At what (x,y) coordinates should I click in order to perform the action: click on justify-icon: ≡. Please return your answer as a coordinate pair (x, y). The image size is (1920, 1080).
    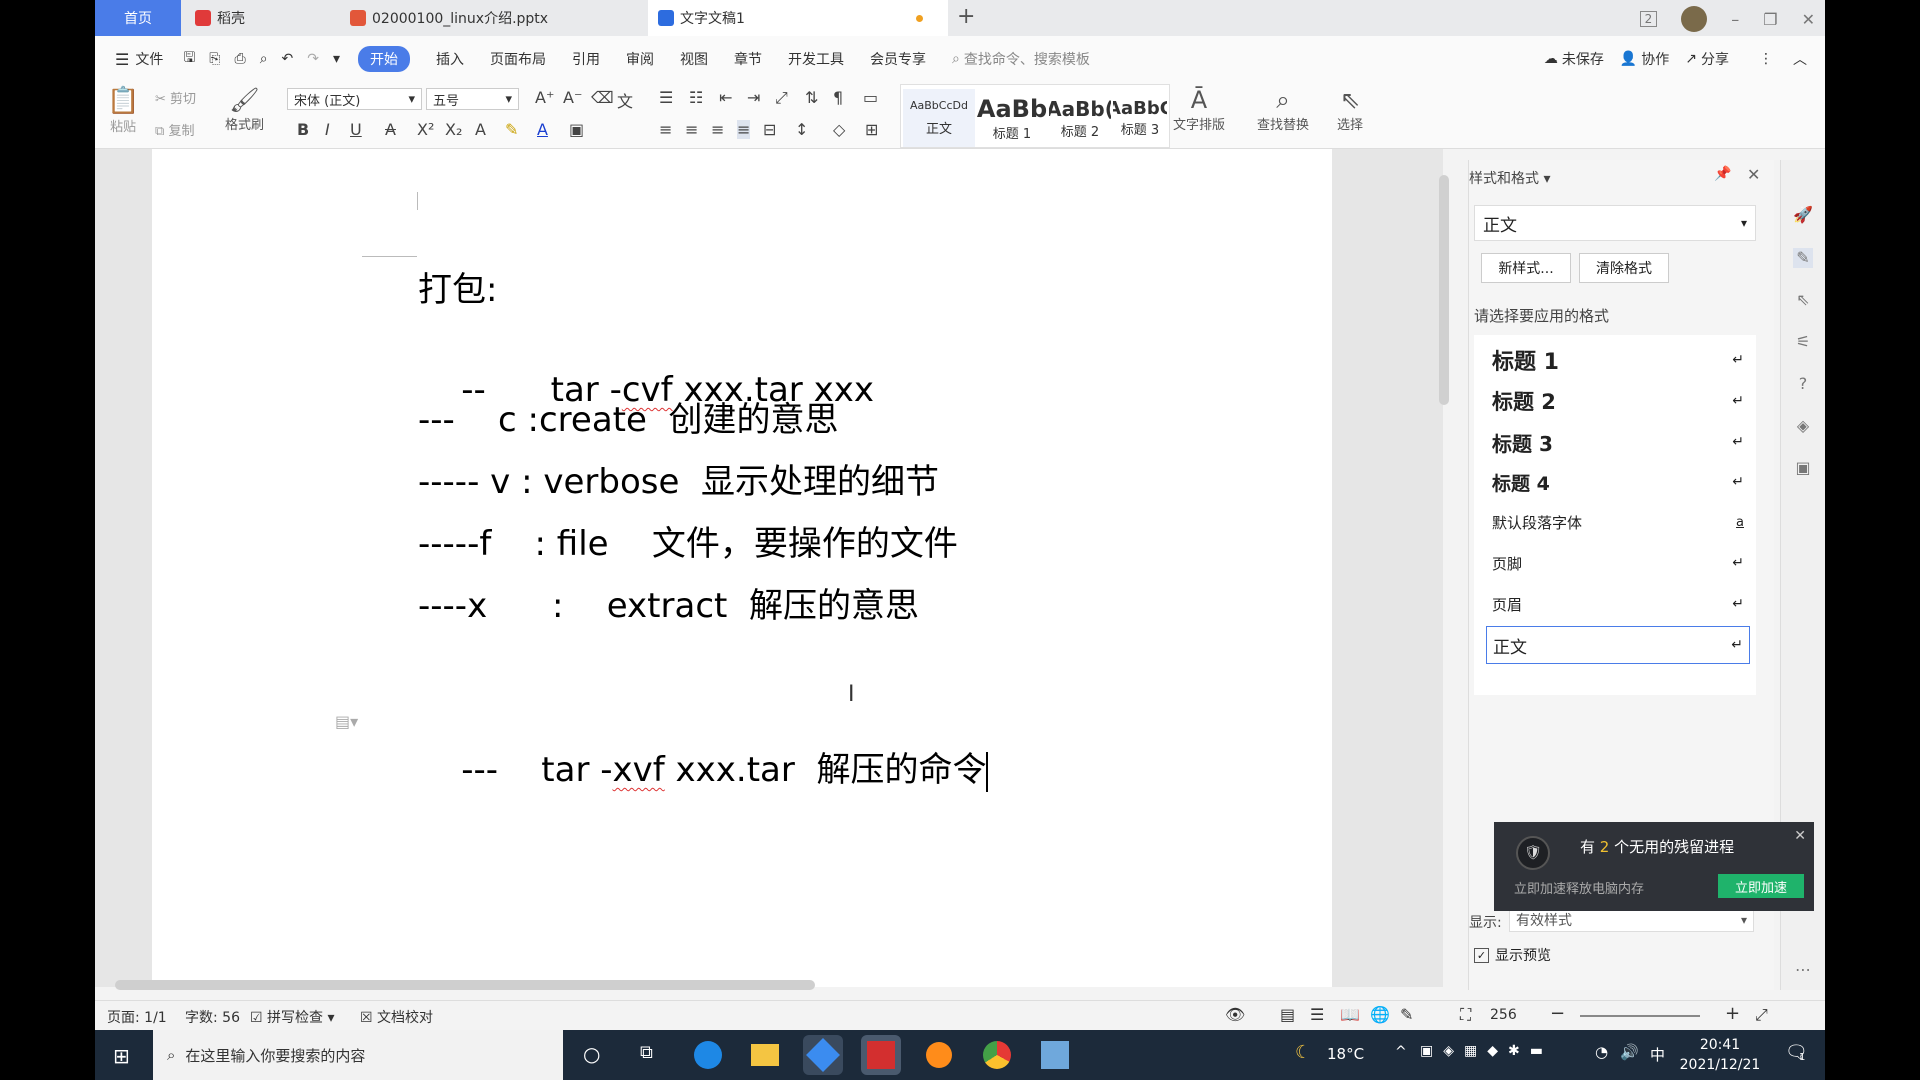
    Looking at the image, I should click on (744, 129).